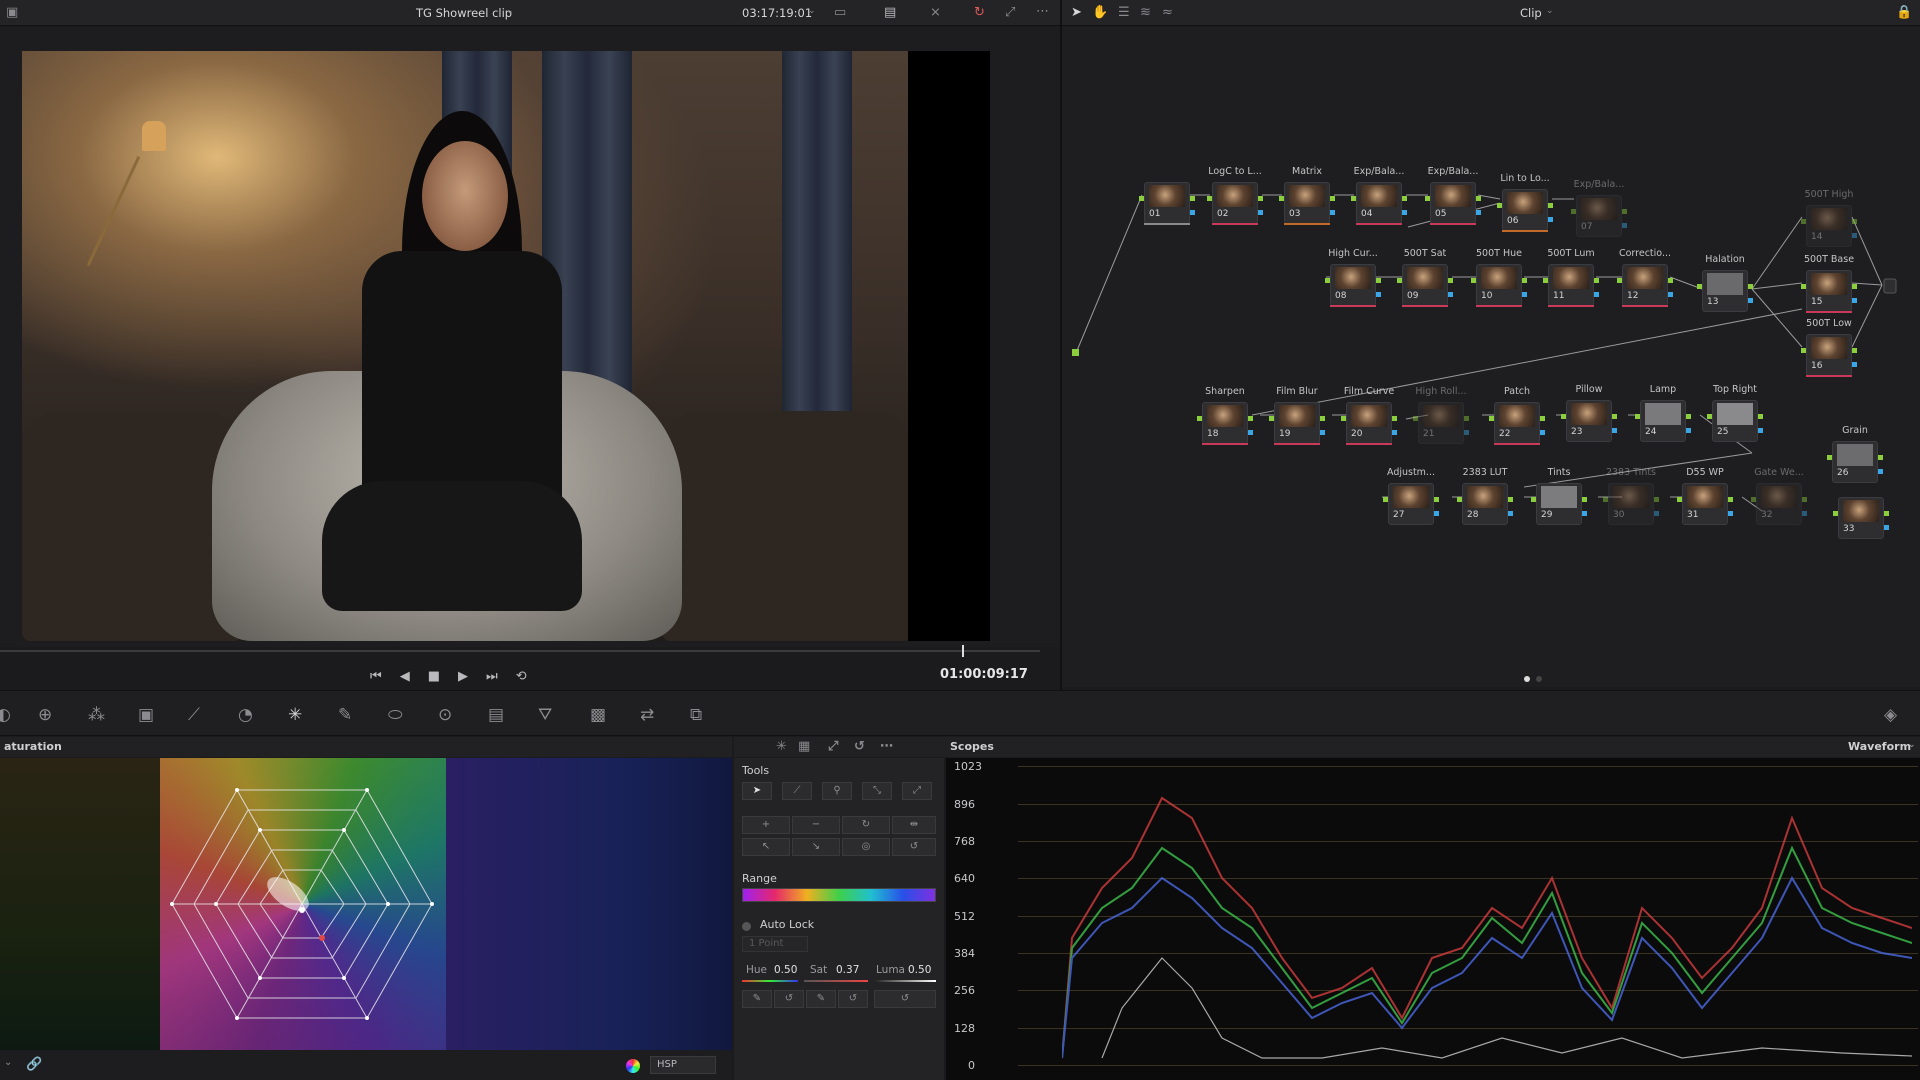  Describe the element at coordinates (766, 825) in the screenshot. I see `add-point-button: +` at that location.